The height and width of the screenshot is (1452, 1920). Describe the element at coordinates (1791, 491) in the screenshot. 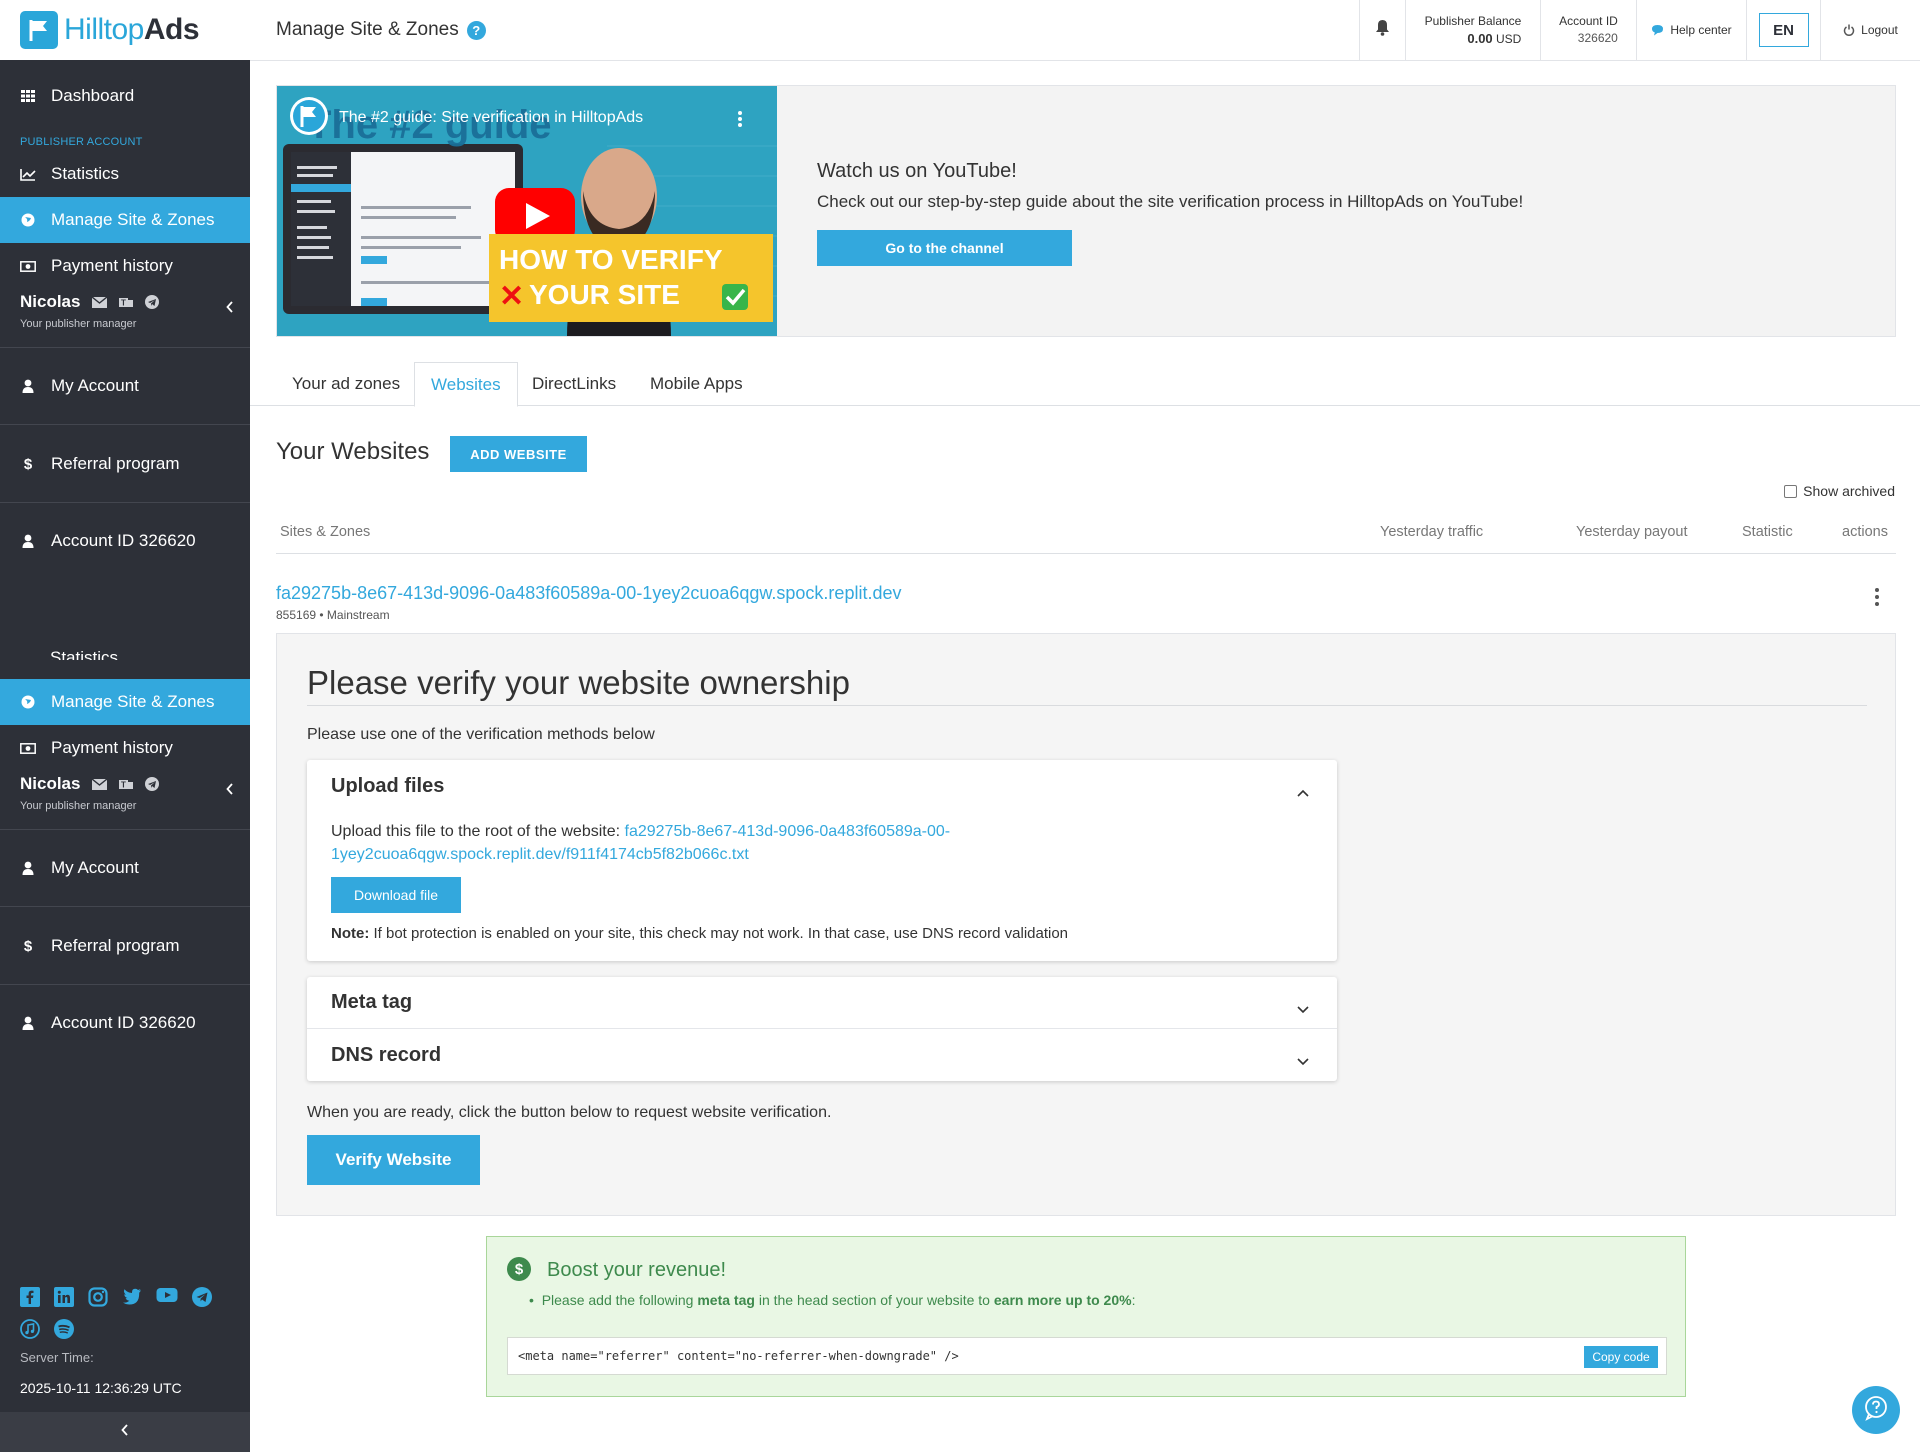

I see `show-archived-checkbox` at that location.